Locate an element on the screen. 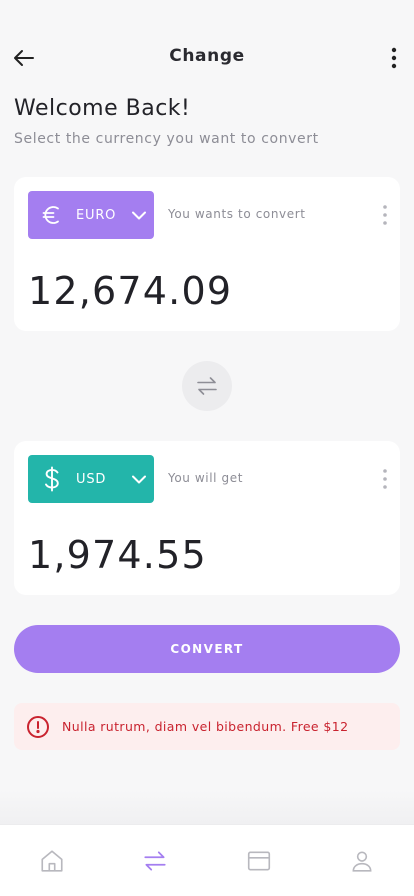 The width and height of the screenshot is (414, 896). to-currency-dropdown: USD is located at coordinates (91, 479).